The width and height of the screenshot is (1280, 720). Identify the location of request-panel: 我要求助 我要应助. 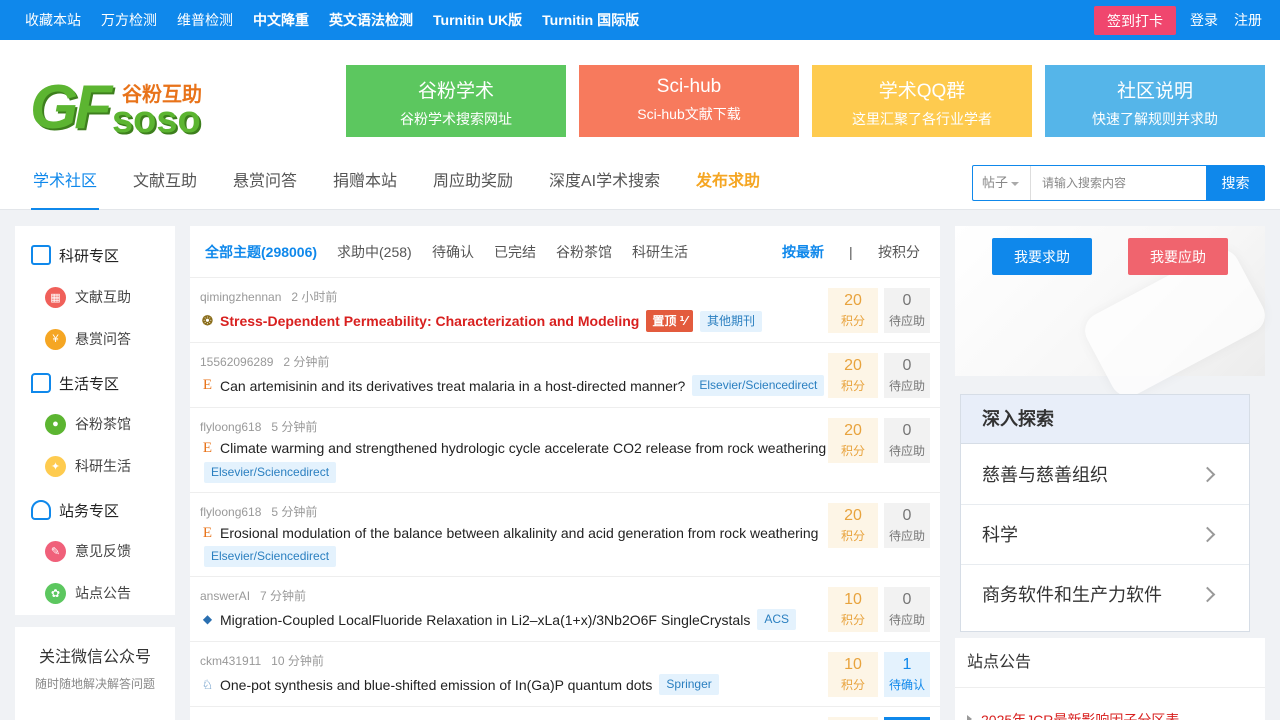
(1113, 314).